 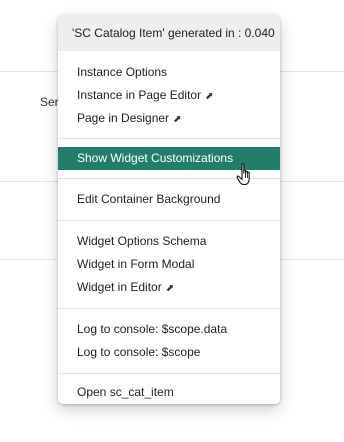 What do you see at coordinates (122, 72) in the screenshot?
I see `menu-item-label: Instance Options` at bounding box center [122, 72].